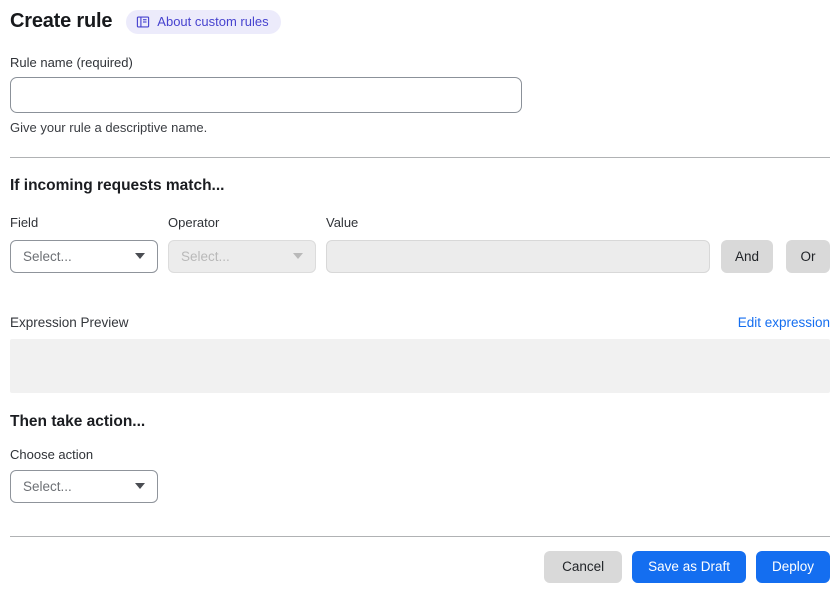  I want to click on save-draft-button: Save as Draft, so click(689, 566).